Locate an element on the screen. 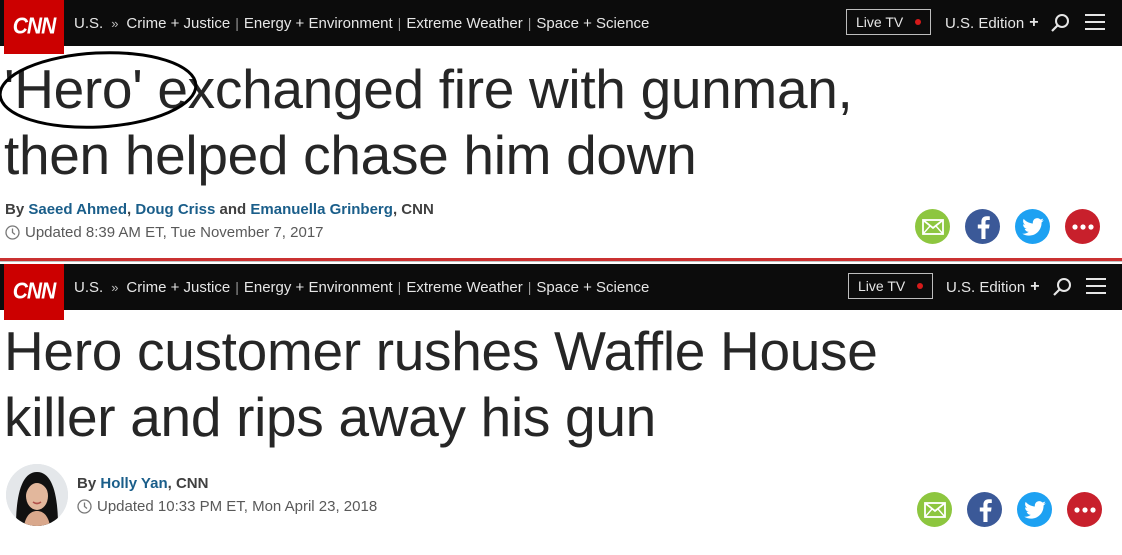  author-photo is located at coordinates (37, 495).